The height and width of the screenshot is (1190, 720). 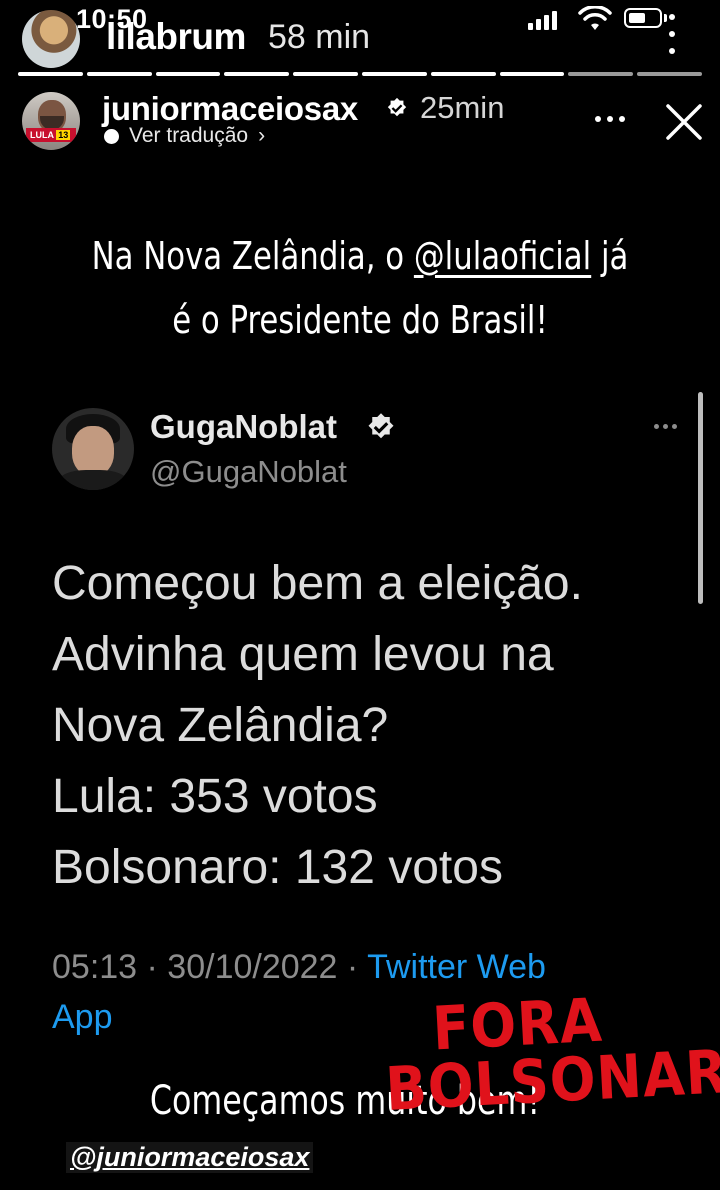 What do you see at coordinates (93, 449) in the screenshot?
I see `tweet-author-avatar` at bounding box center [93, 449].